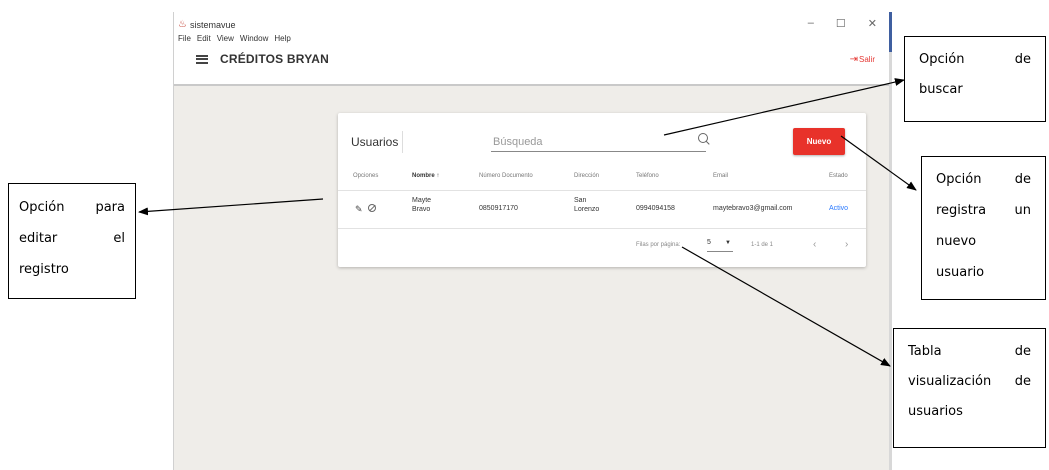 Image resolution: width=1049 pixels, height=470 pixels. What do you see at coordinates (784, 107) in the screenshot?
I see `arrow-search` at bounding box center [784, 107].